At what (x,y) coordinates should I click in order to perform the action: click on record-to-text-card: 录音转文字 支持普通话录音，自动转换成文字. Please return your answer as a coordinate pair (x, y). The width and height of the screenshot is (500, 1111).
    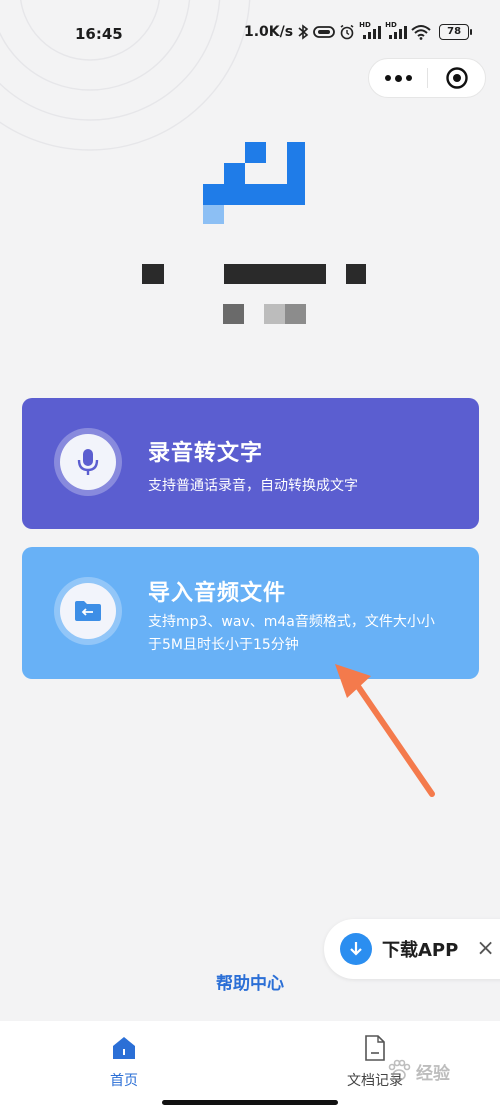
    Looking at the image, I should click on (250, 463).